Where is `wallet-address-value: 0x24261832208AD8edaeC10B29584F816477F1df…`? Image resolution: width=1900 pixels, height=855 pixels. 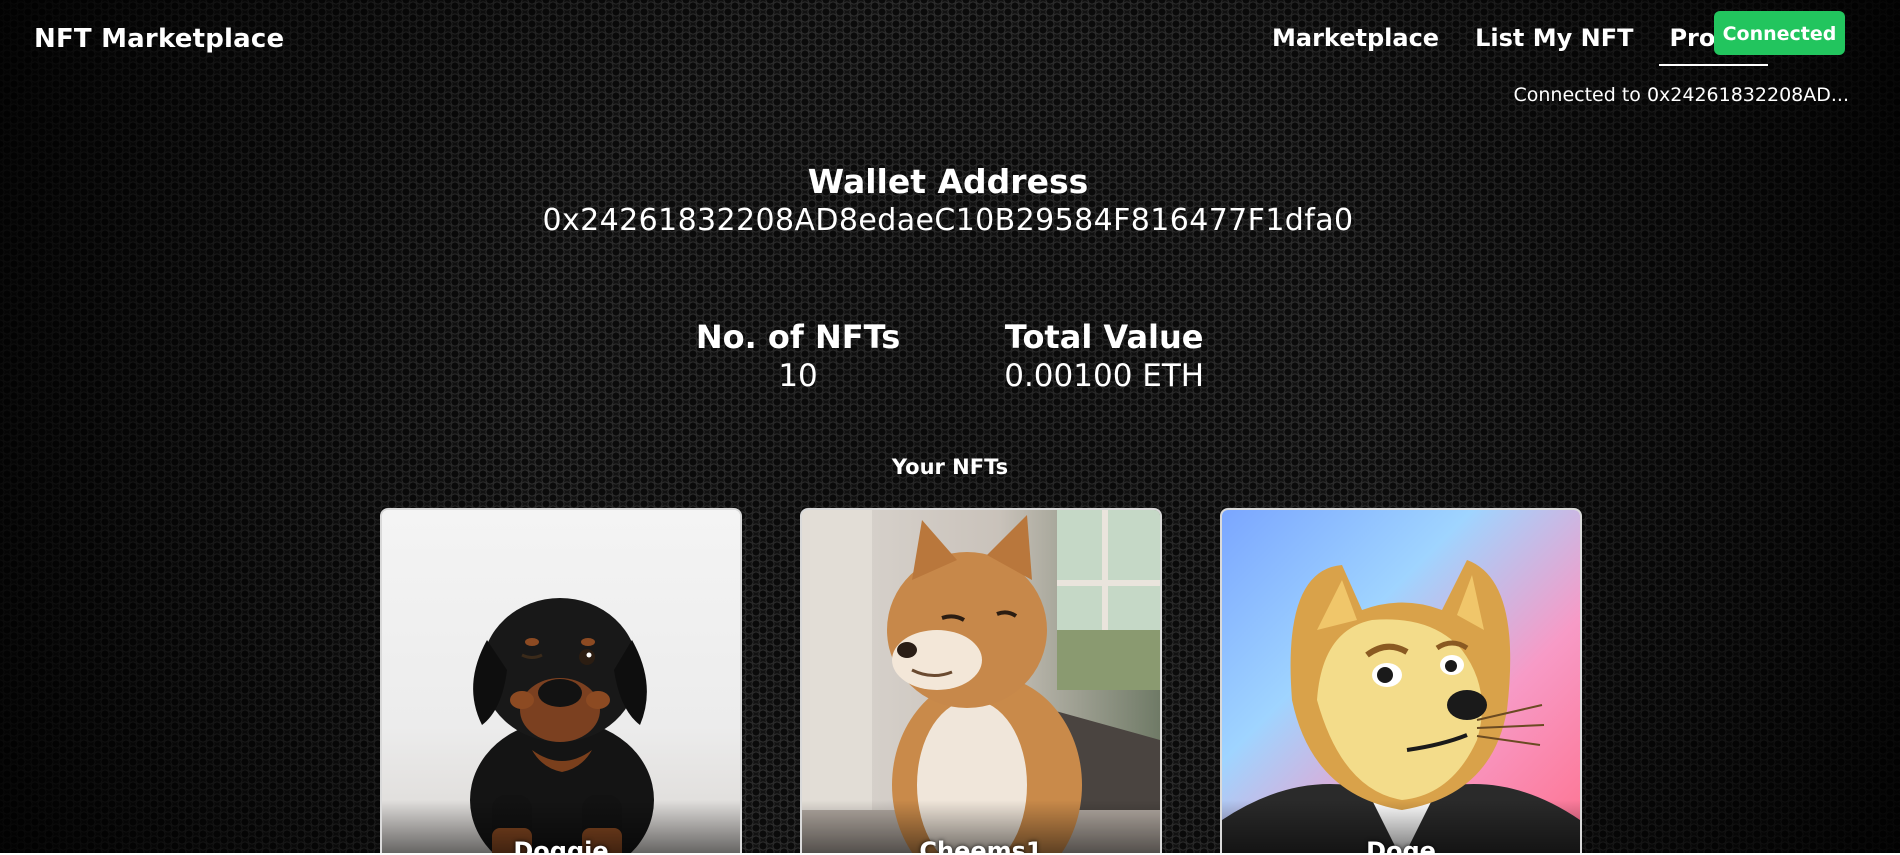
wallet-address-value: 0x24261832208AD8edaeC10B29584F816477F1df… is located at coordinates (948, 220).